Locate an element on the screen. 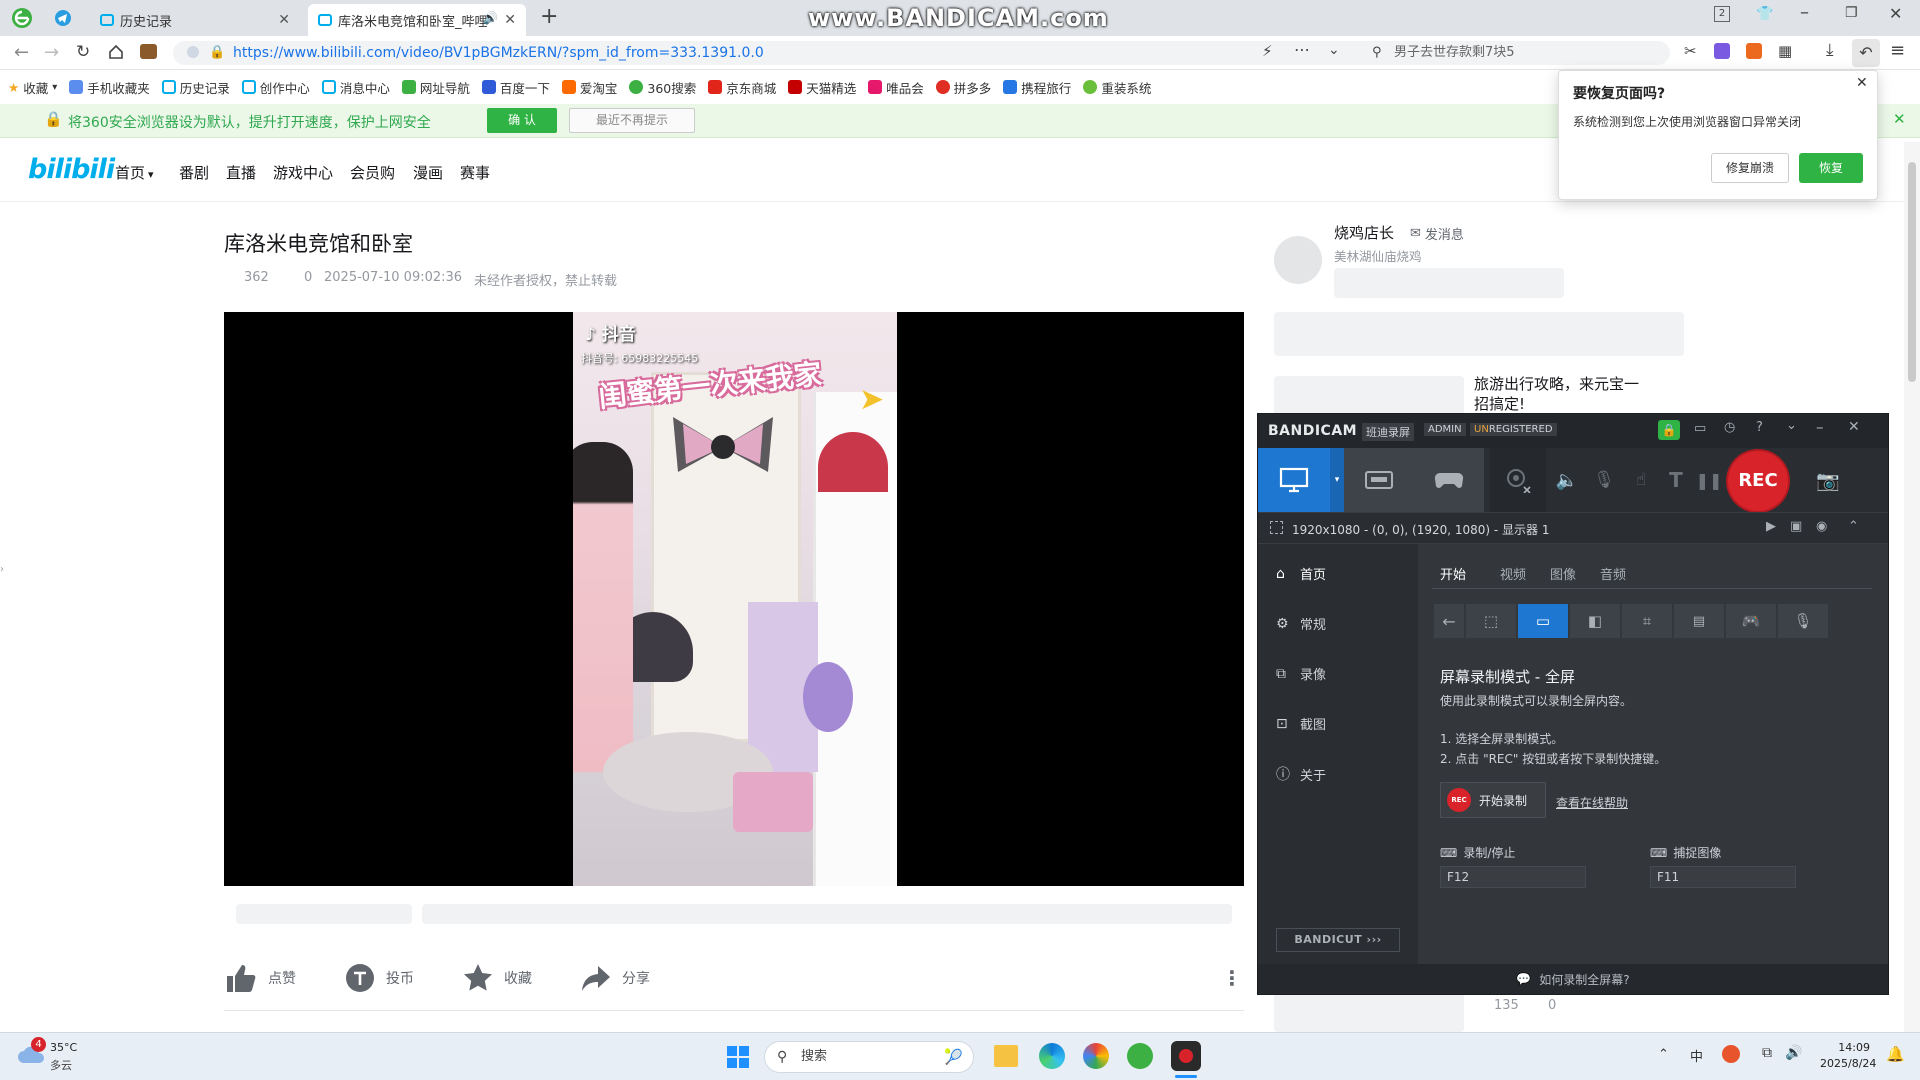  notice-confirm-button: 确 认 is located at coordinates (522, 120).